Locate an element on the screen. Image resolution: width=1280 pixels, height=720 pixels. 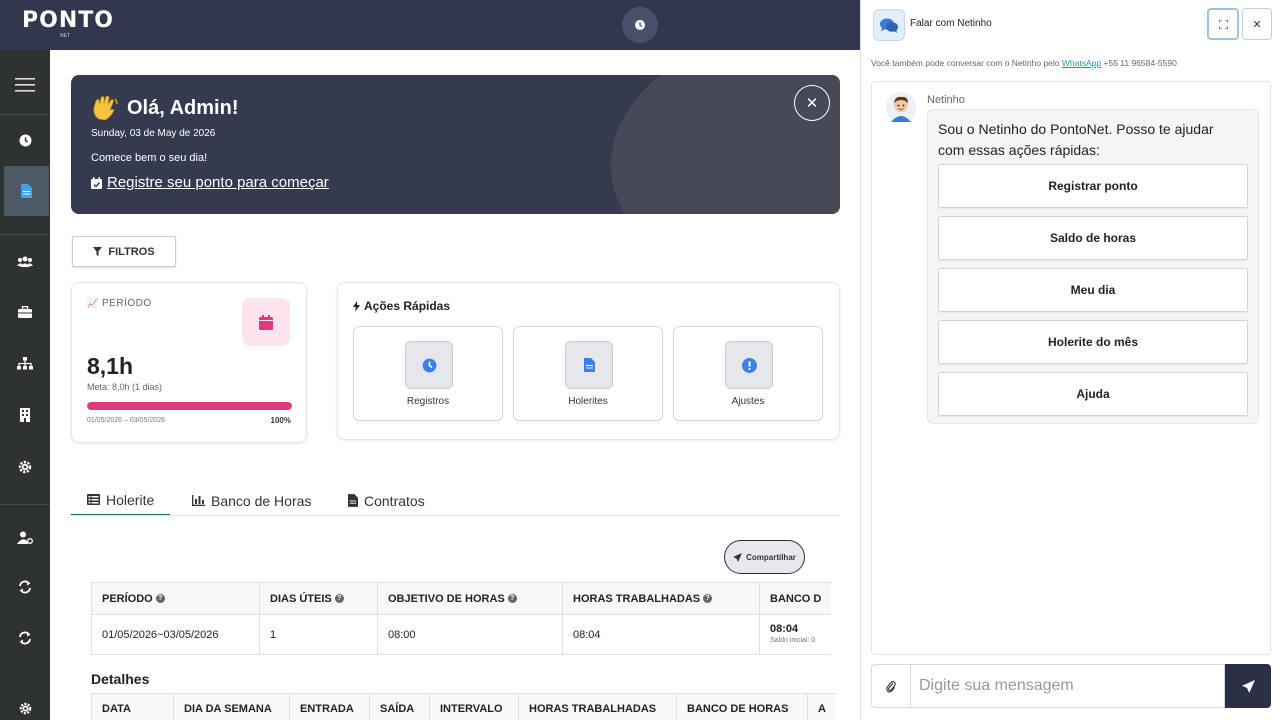
chat-title: Falar com Netinho is located at coordinates (951, 23).